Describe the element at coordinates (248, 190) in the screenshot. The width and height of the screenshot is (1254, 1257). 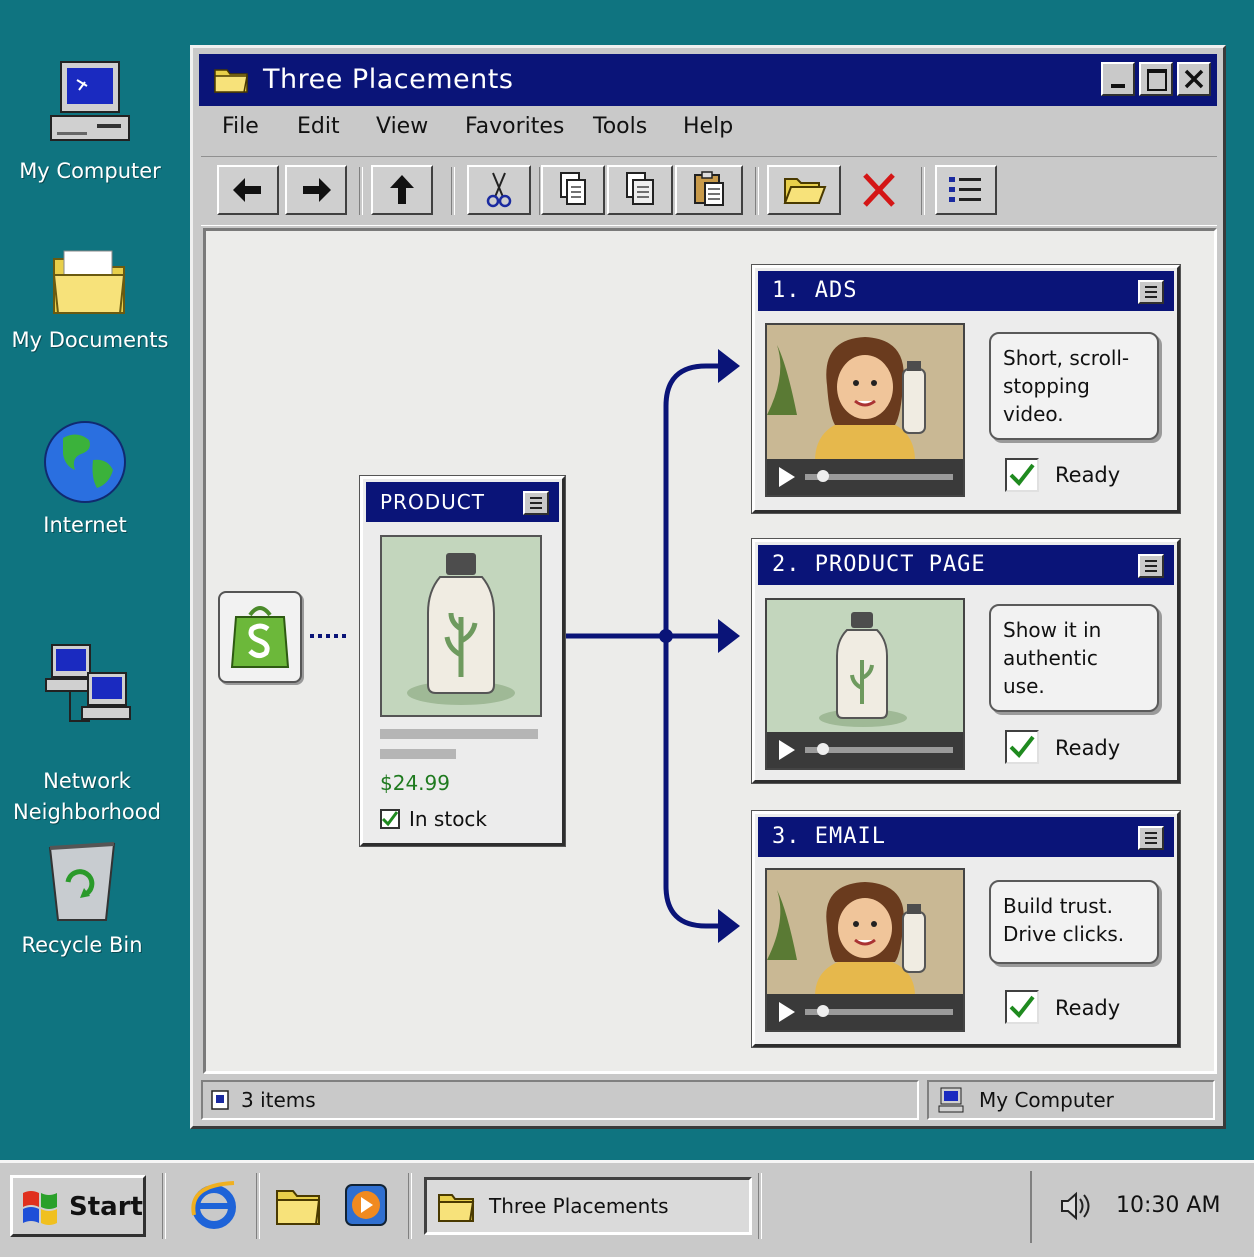
I see `back-button` at that location.